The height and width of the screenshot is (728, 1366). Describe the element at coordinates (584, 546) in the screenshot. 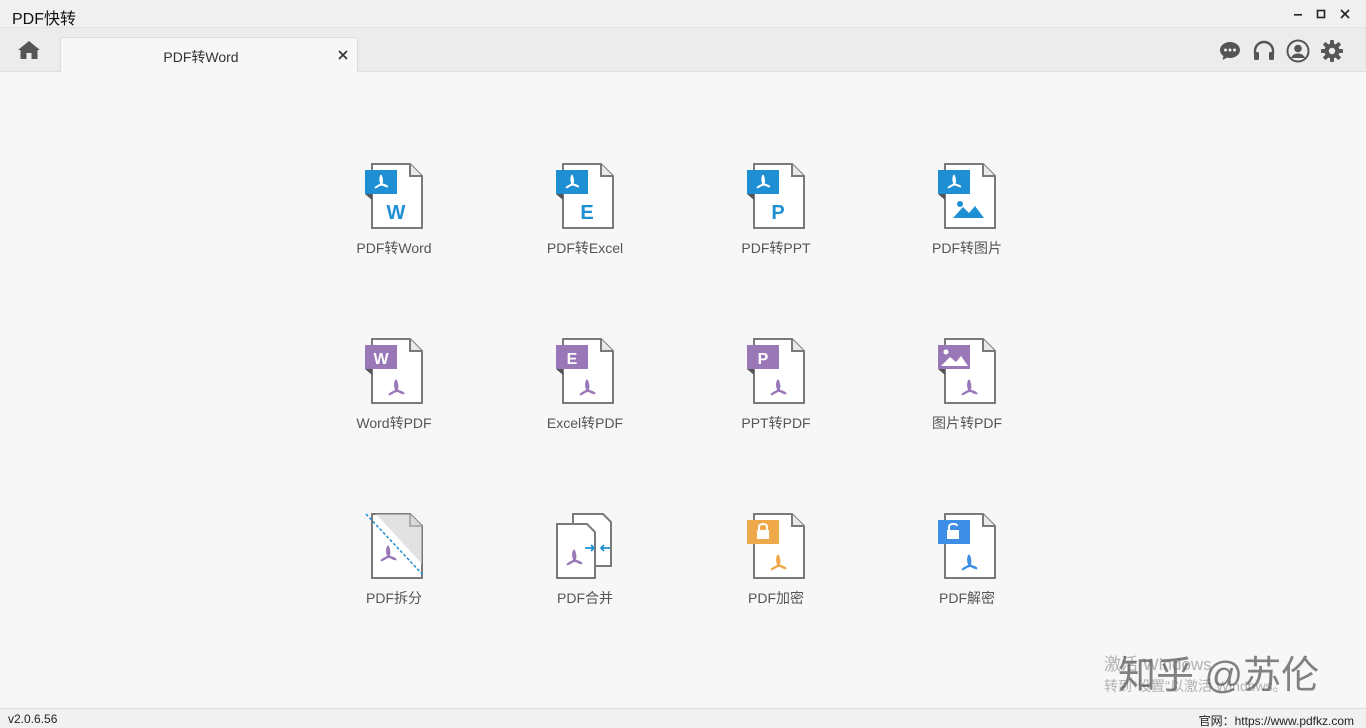

I see `pdf-merge-icon` at that location.